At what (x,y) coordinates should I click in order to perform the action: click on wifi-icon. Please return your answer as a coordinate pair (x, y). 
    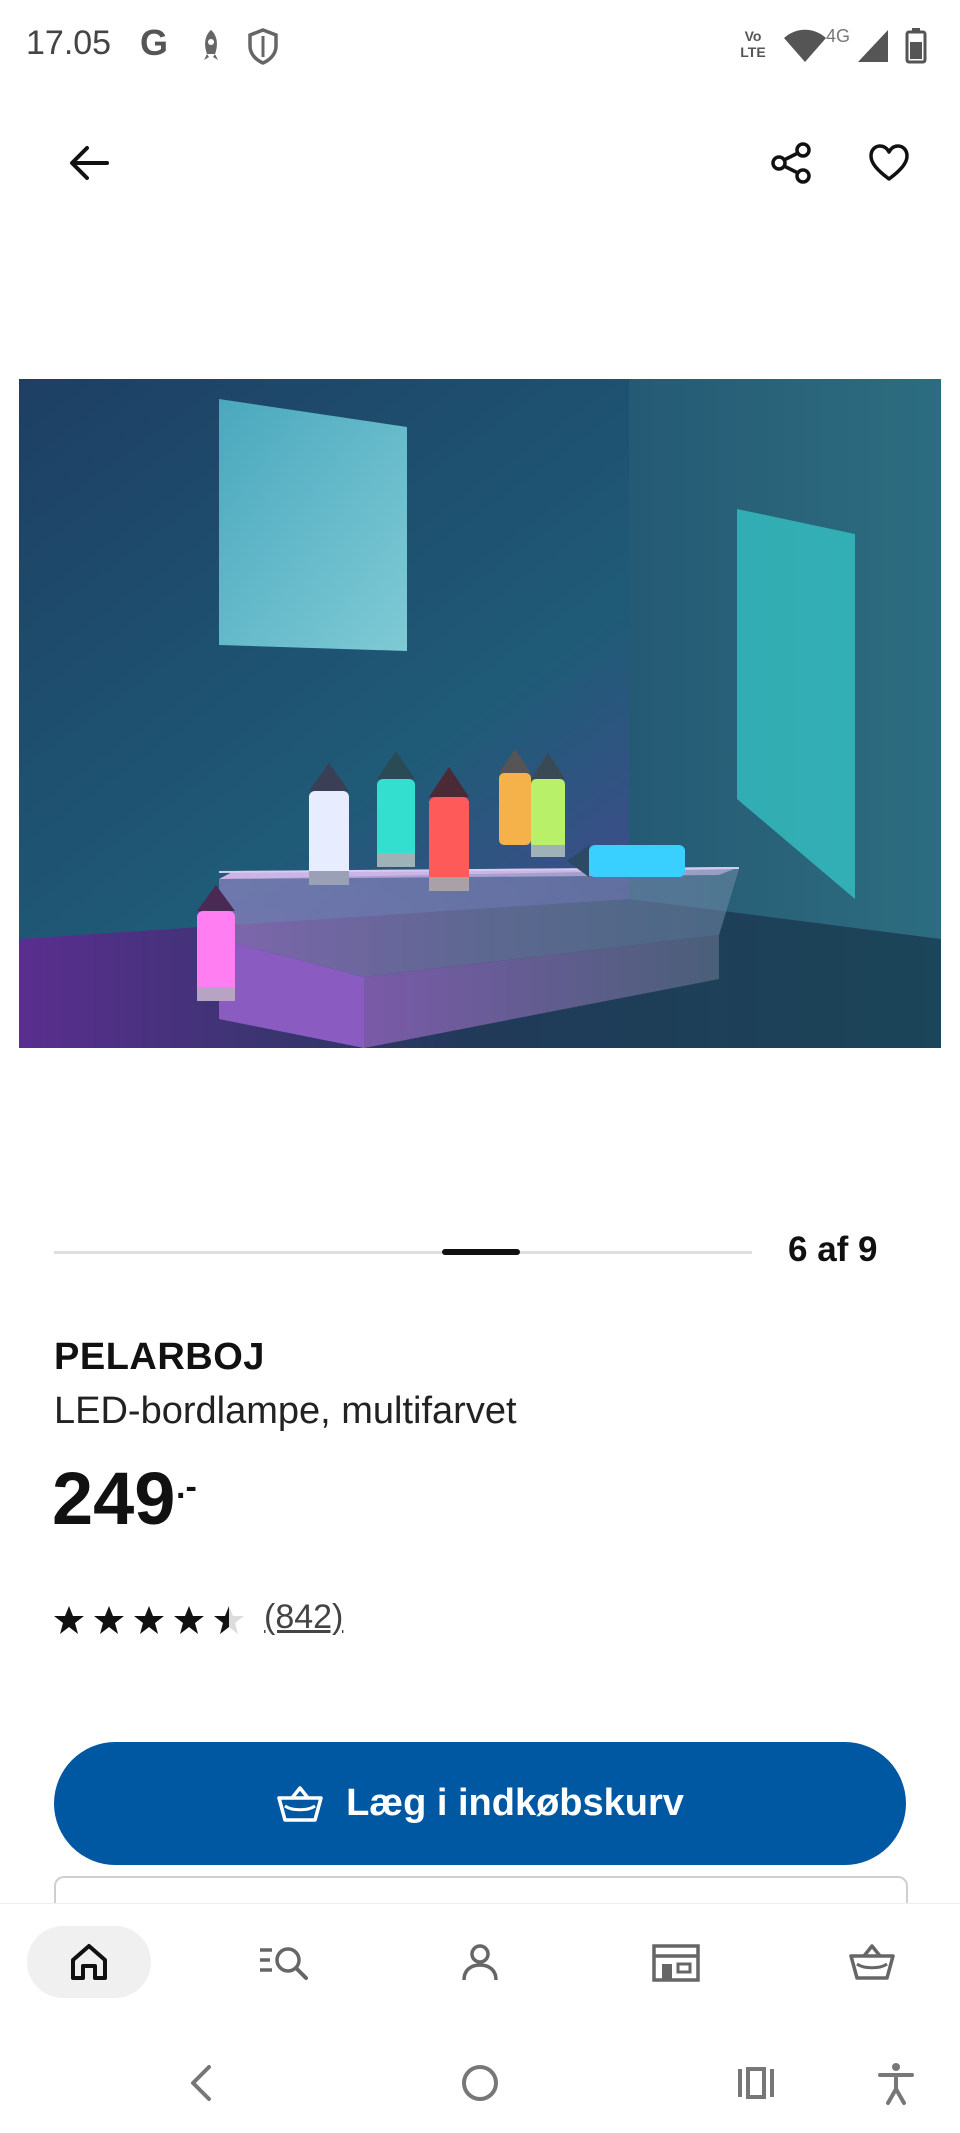
    Looking at the image, I should click on (805, 45).